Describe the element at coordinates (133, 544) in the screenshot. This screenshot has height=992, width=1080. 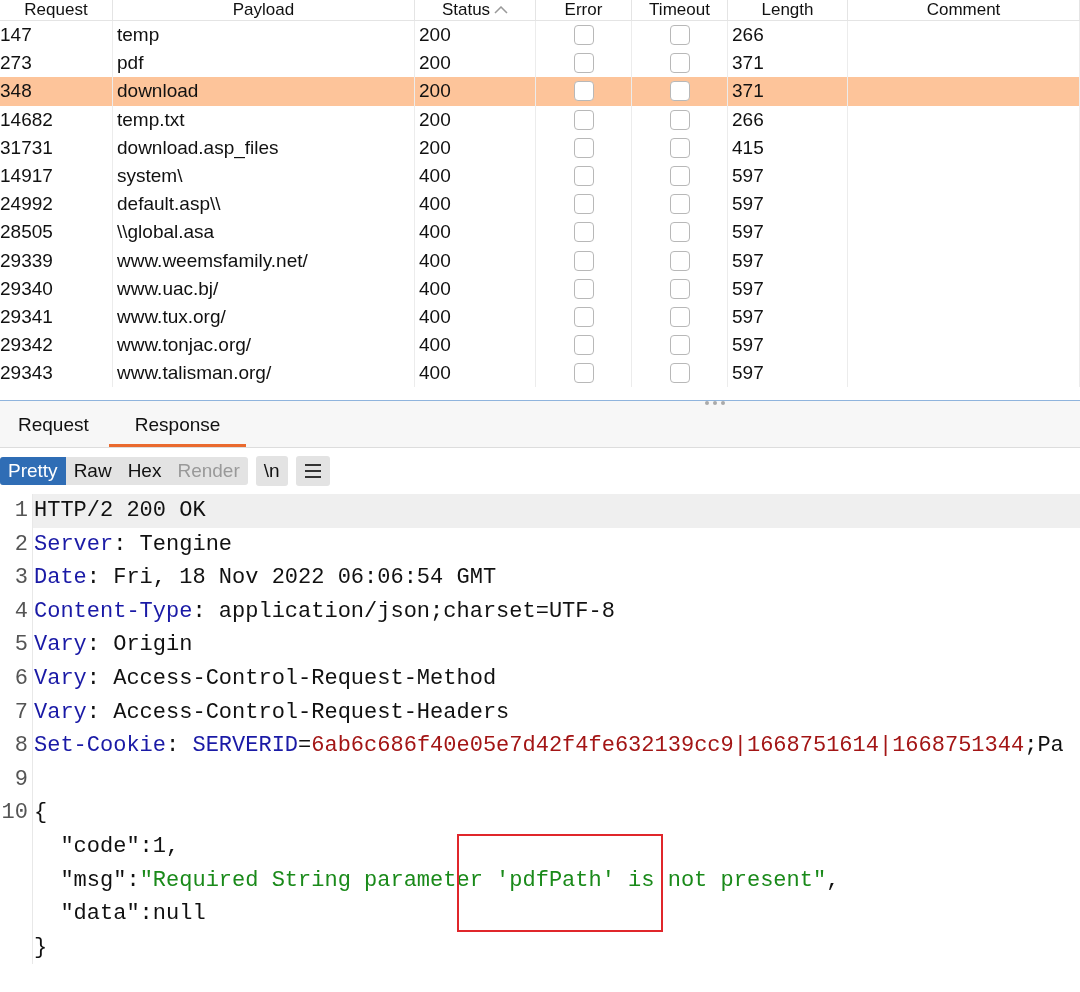
I see `code-line: Server: Tengine` at that location.